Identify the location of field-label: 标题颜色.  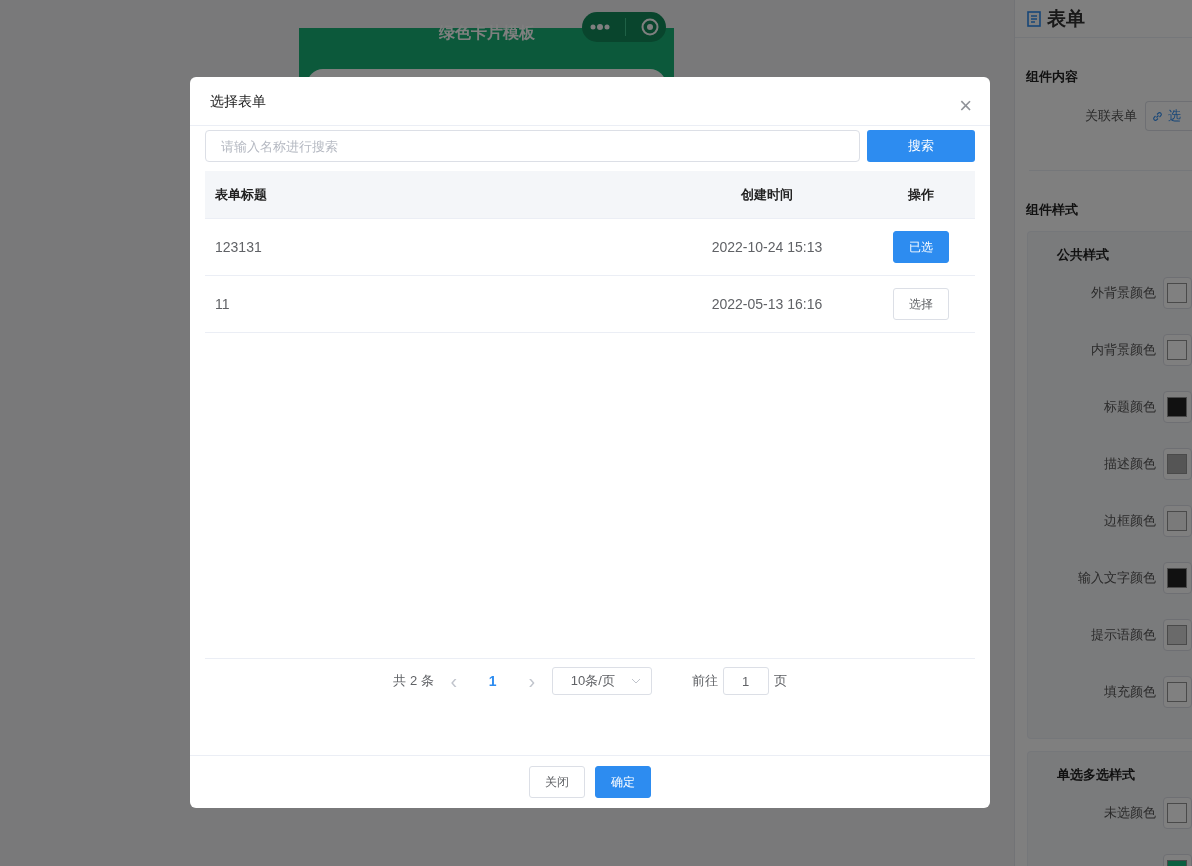
(1129, 406).